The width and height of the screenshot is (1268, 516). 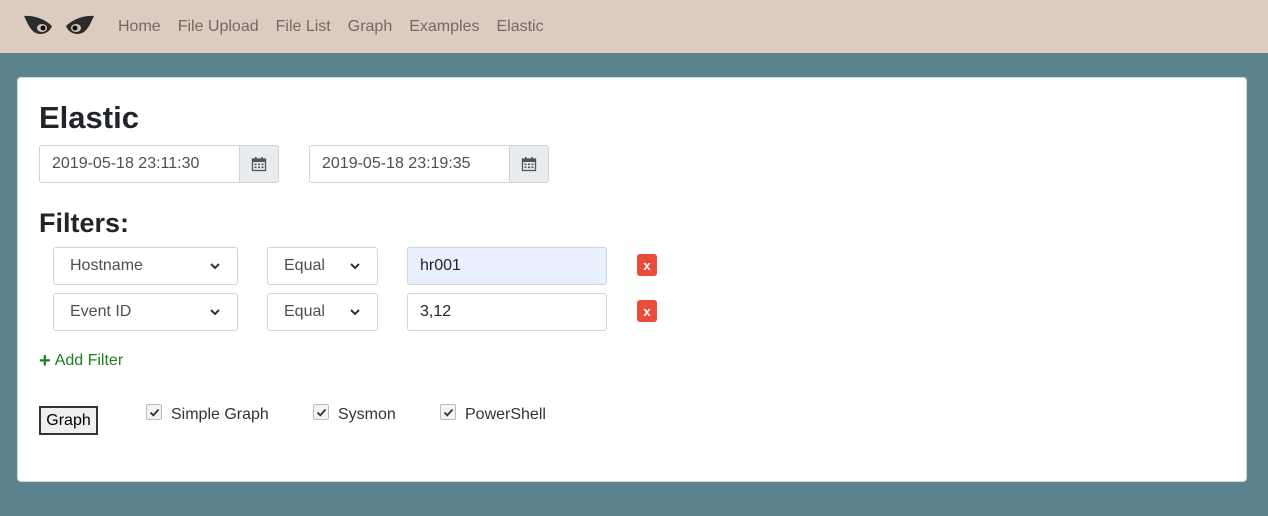 What do you see at coordinates (89, 117) in the screenshot?
I see `page-title: Elastic` at bounding box center [89, 117].